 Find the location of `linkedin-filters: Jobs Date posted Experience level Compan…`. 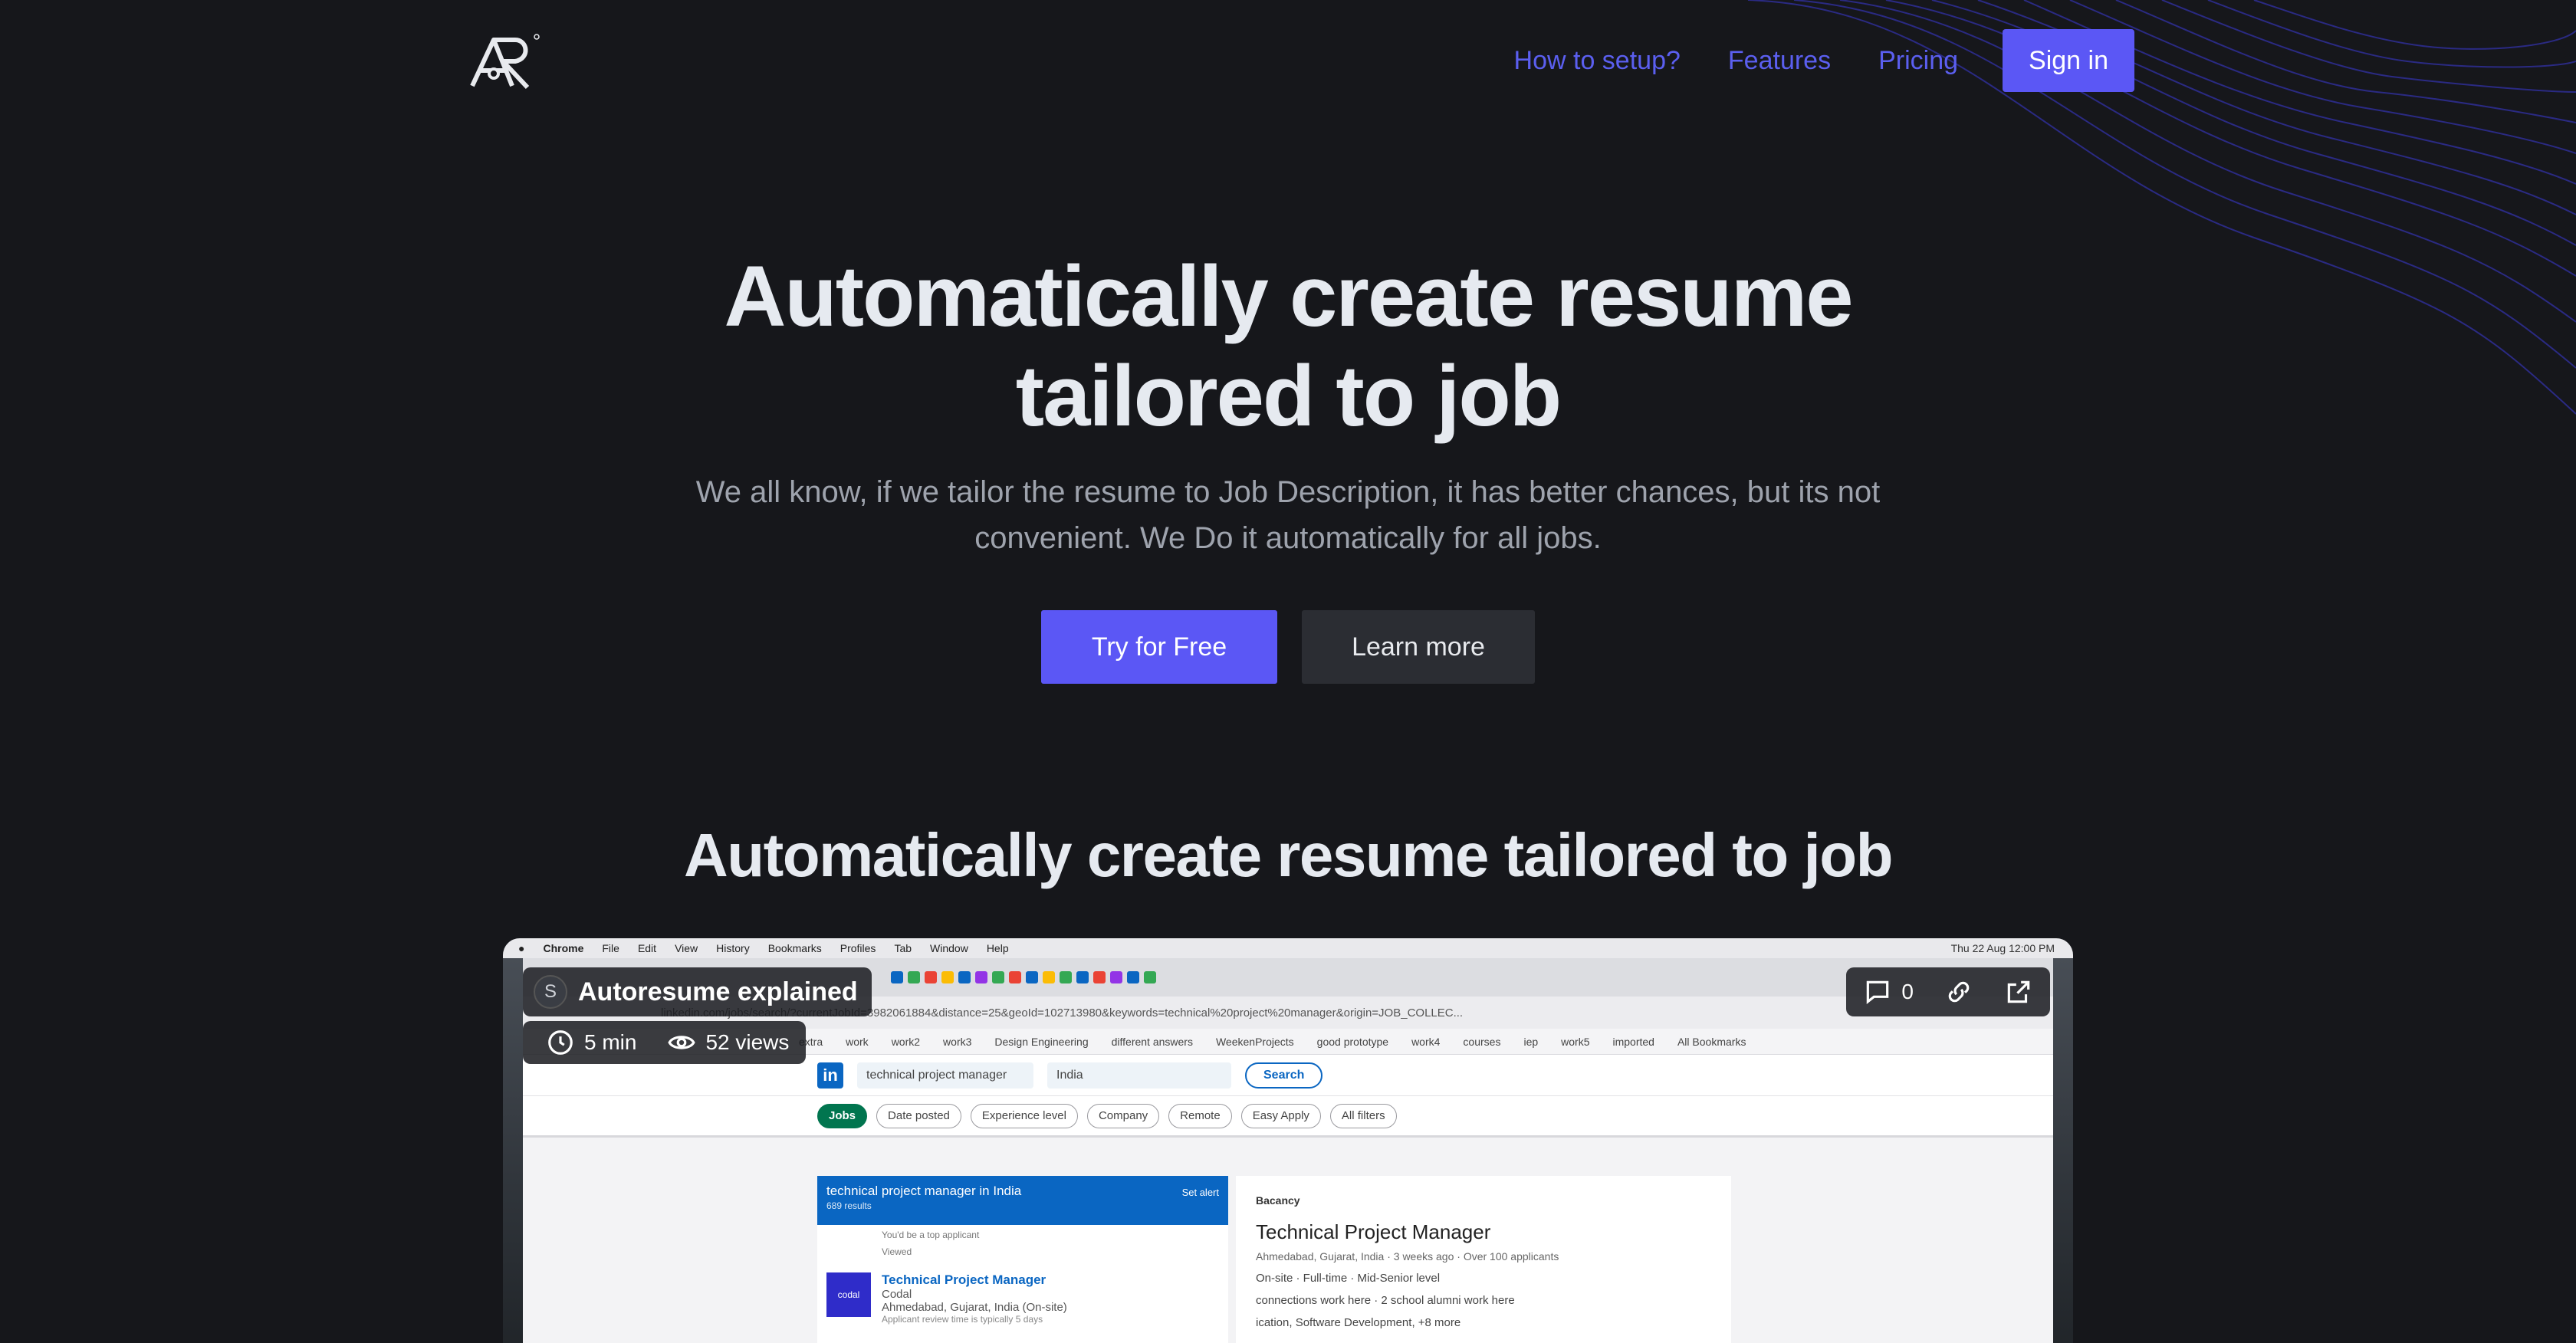

linkedin-filters: Jobs Date posted Experience level Compan… is located at coordinates (1288, 1117).